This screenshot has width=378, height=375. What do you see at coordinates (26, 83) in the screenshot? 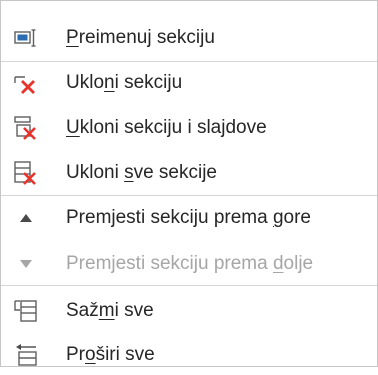
I see `remove-section-icon` at bounding box center [26, 83].